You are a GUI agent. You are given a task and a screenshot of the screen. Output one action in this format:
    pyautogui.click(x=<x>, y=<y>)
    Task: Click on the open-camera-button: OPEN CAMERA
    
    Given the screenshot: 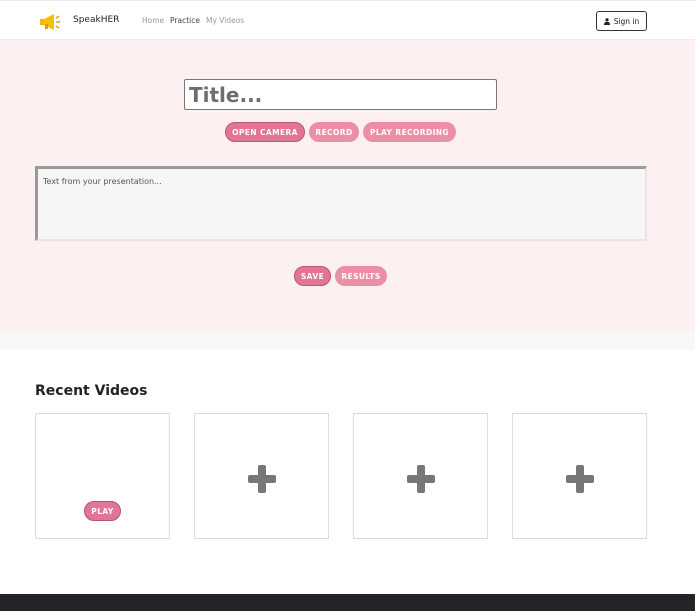 What is the action you would take?
    pyautogui.click(x=265, y=132)
    